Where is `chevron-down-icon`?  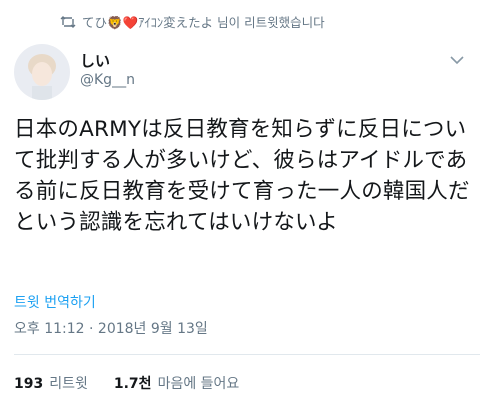
chevron-down-icon is located at coordinates (457, 59).